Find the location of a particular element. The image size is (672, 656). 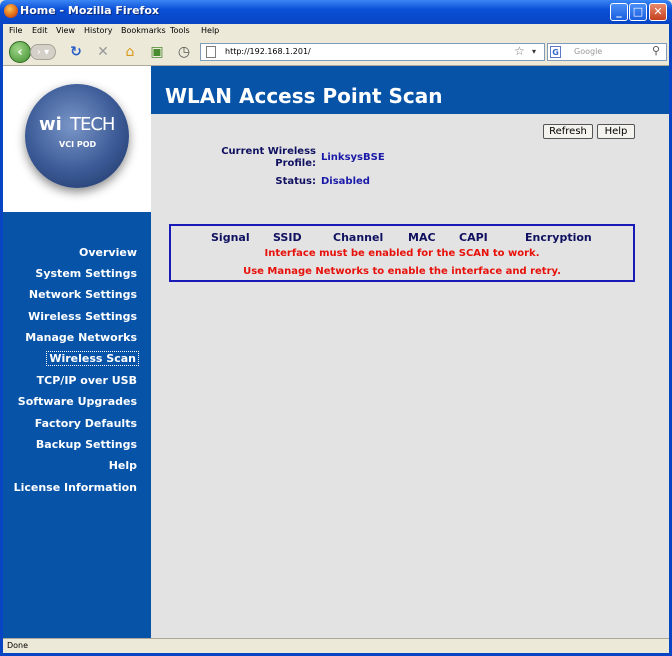

back-button: ‹ is located at coordinates (20, 52).